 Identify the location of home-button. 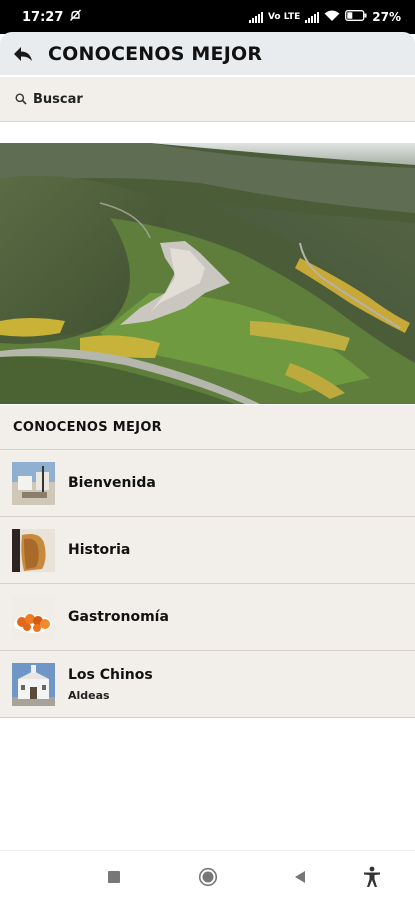
(208, 877).